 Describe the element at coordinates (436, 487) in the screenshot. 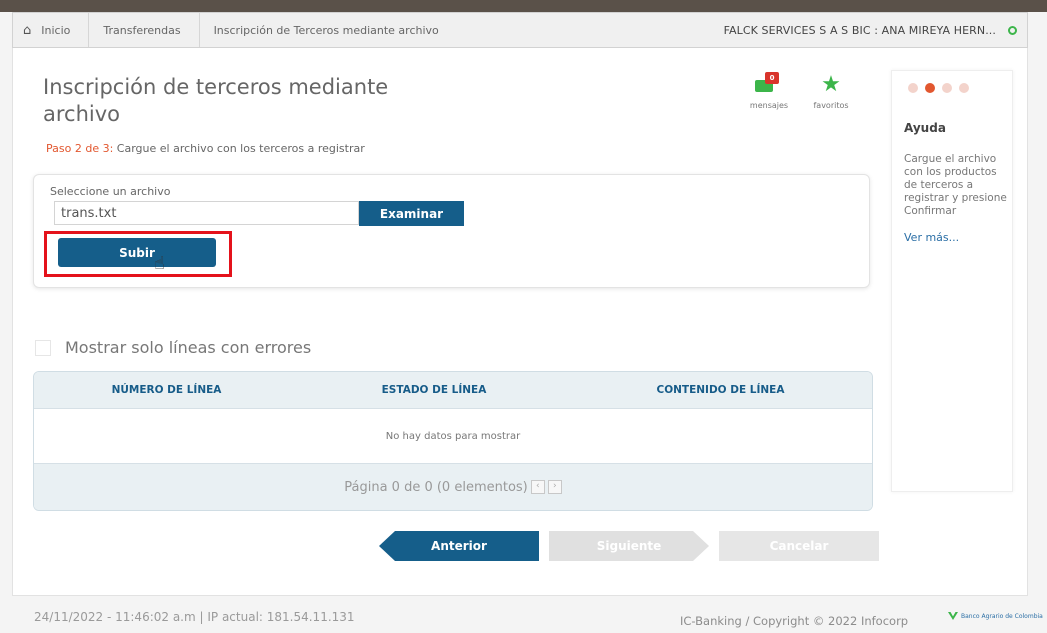

I see `pager-summary: Página 0 de 0 (0 elementos)` at that location.